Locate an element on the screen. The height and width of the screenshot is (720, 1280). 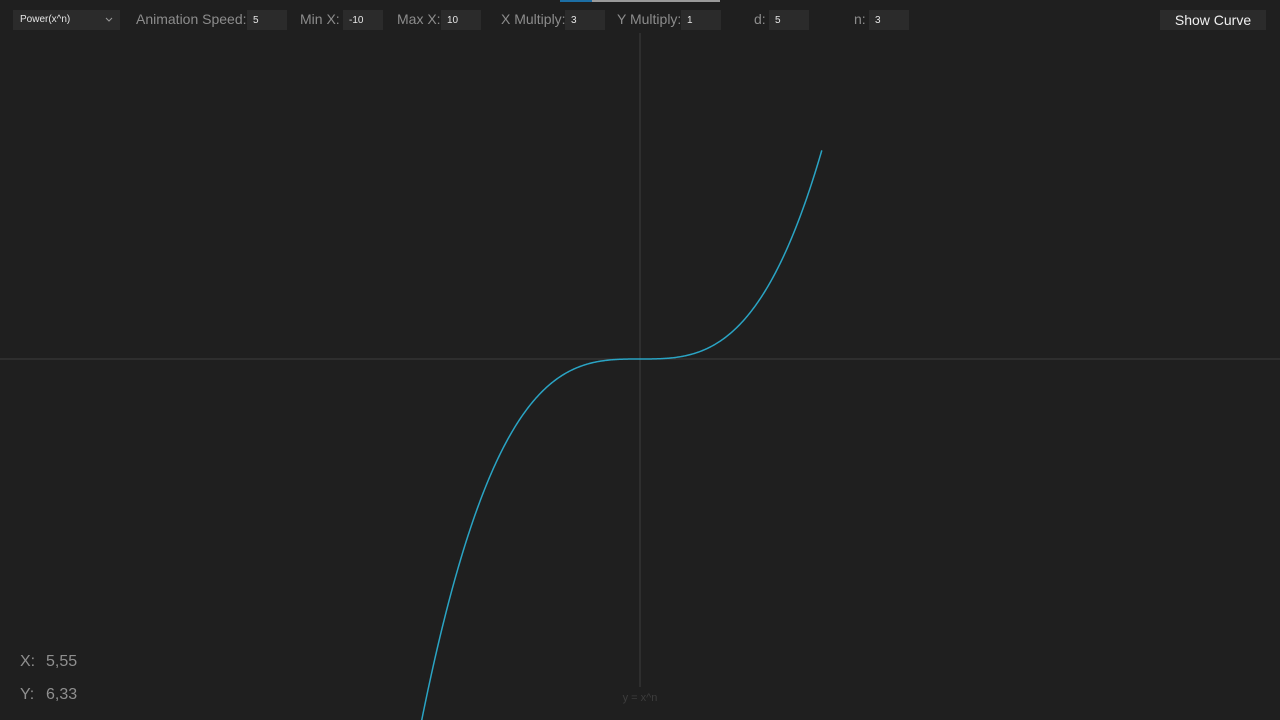
y-readout-value: 6,33 is located at coordinates (62, 694).